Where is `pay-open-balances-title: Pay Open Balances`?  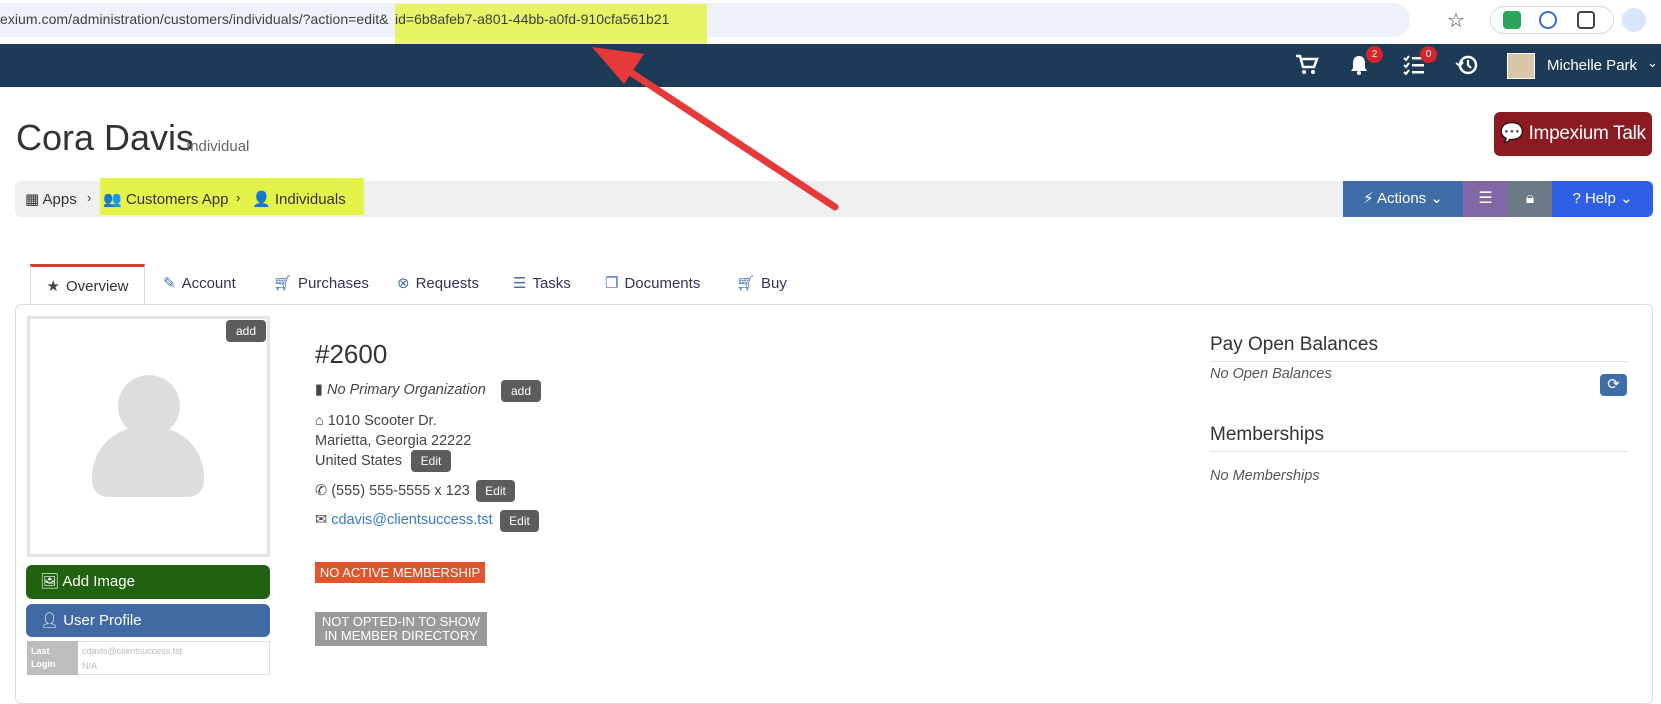 pay-open-balances-title: Pay Open Balances is located at coordinates (1294, 344).